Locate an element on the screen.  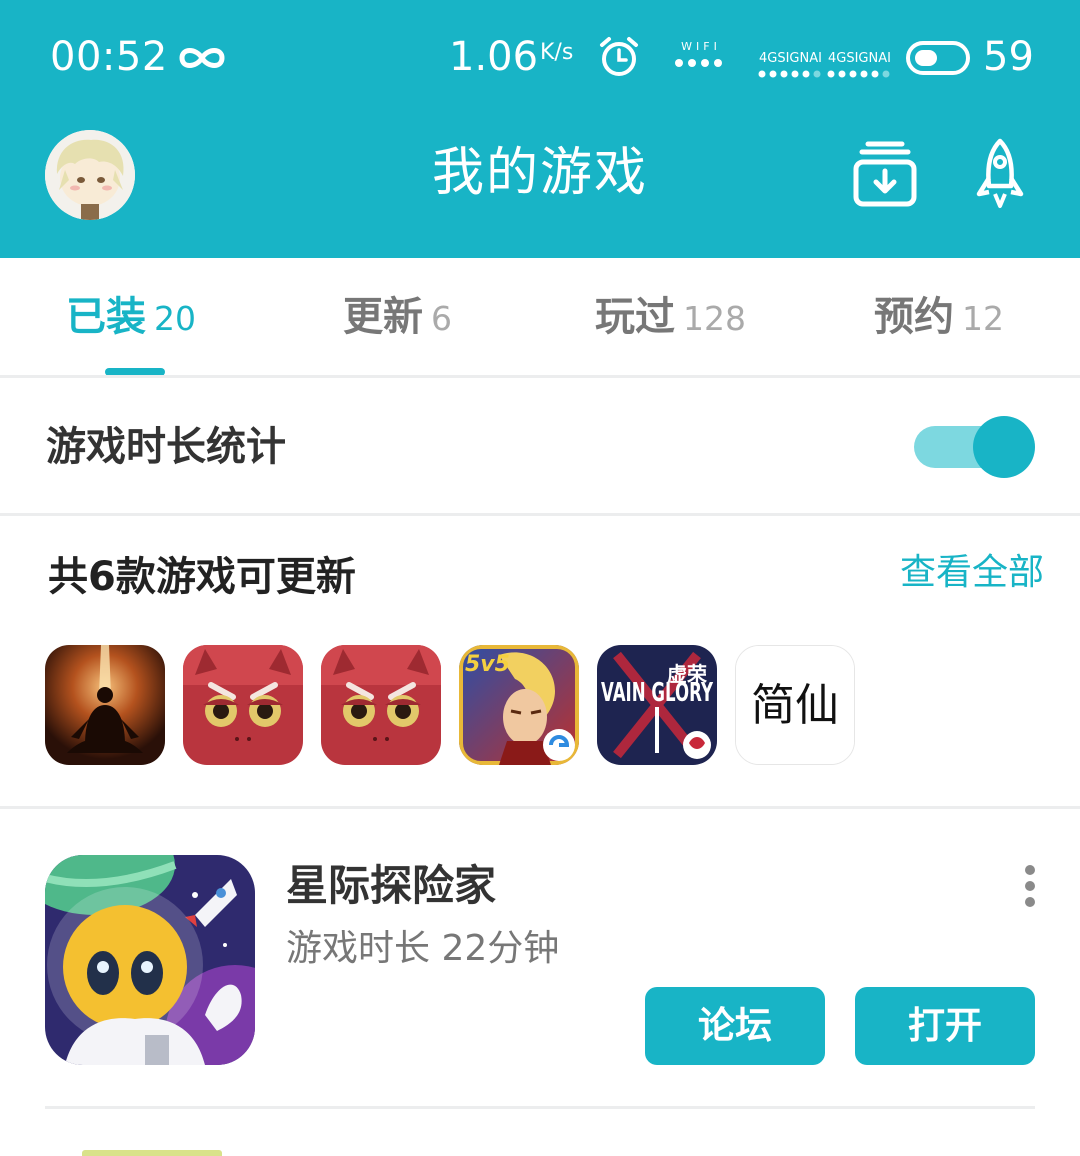
signal-icon-sim1: 4GSIGNAI is located at coordinates (789, 64).